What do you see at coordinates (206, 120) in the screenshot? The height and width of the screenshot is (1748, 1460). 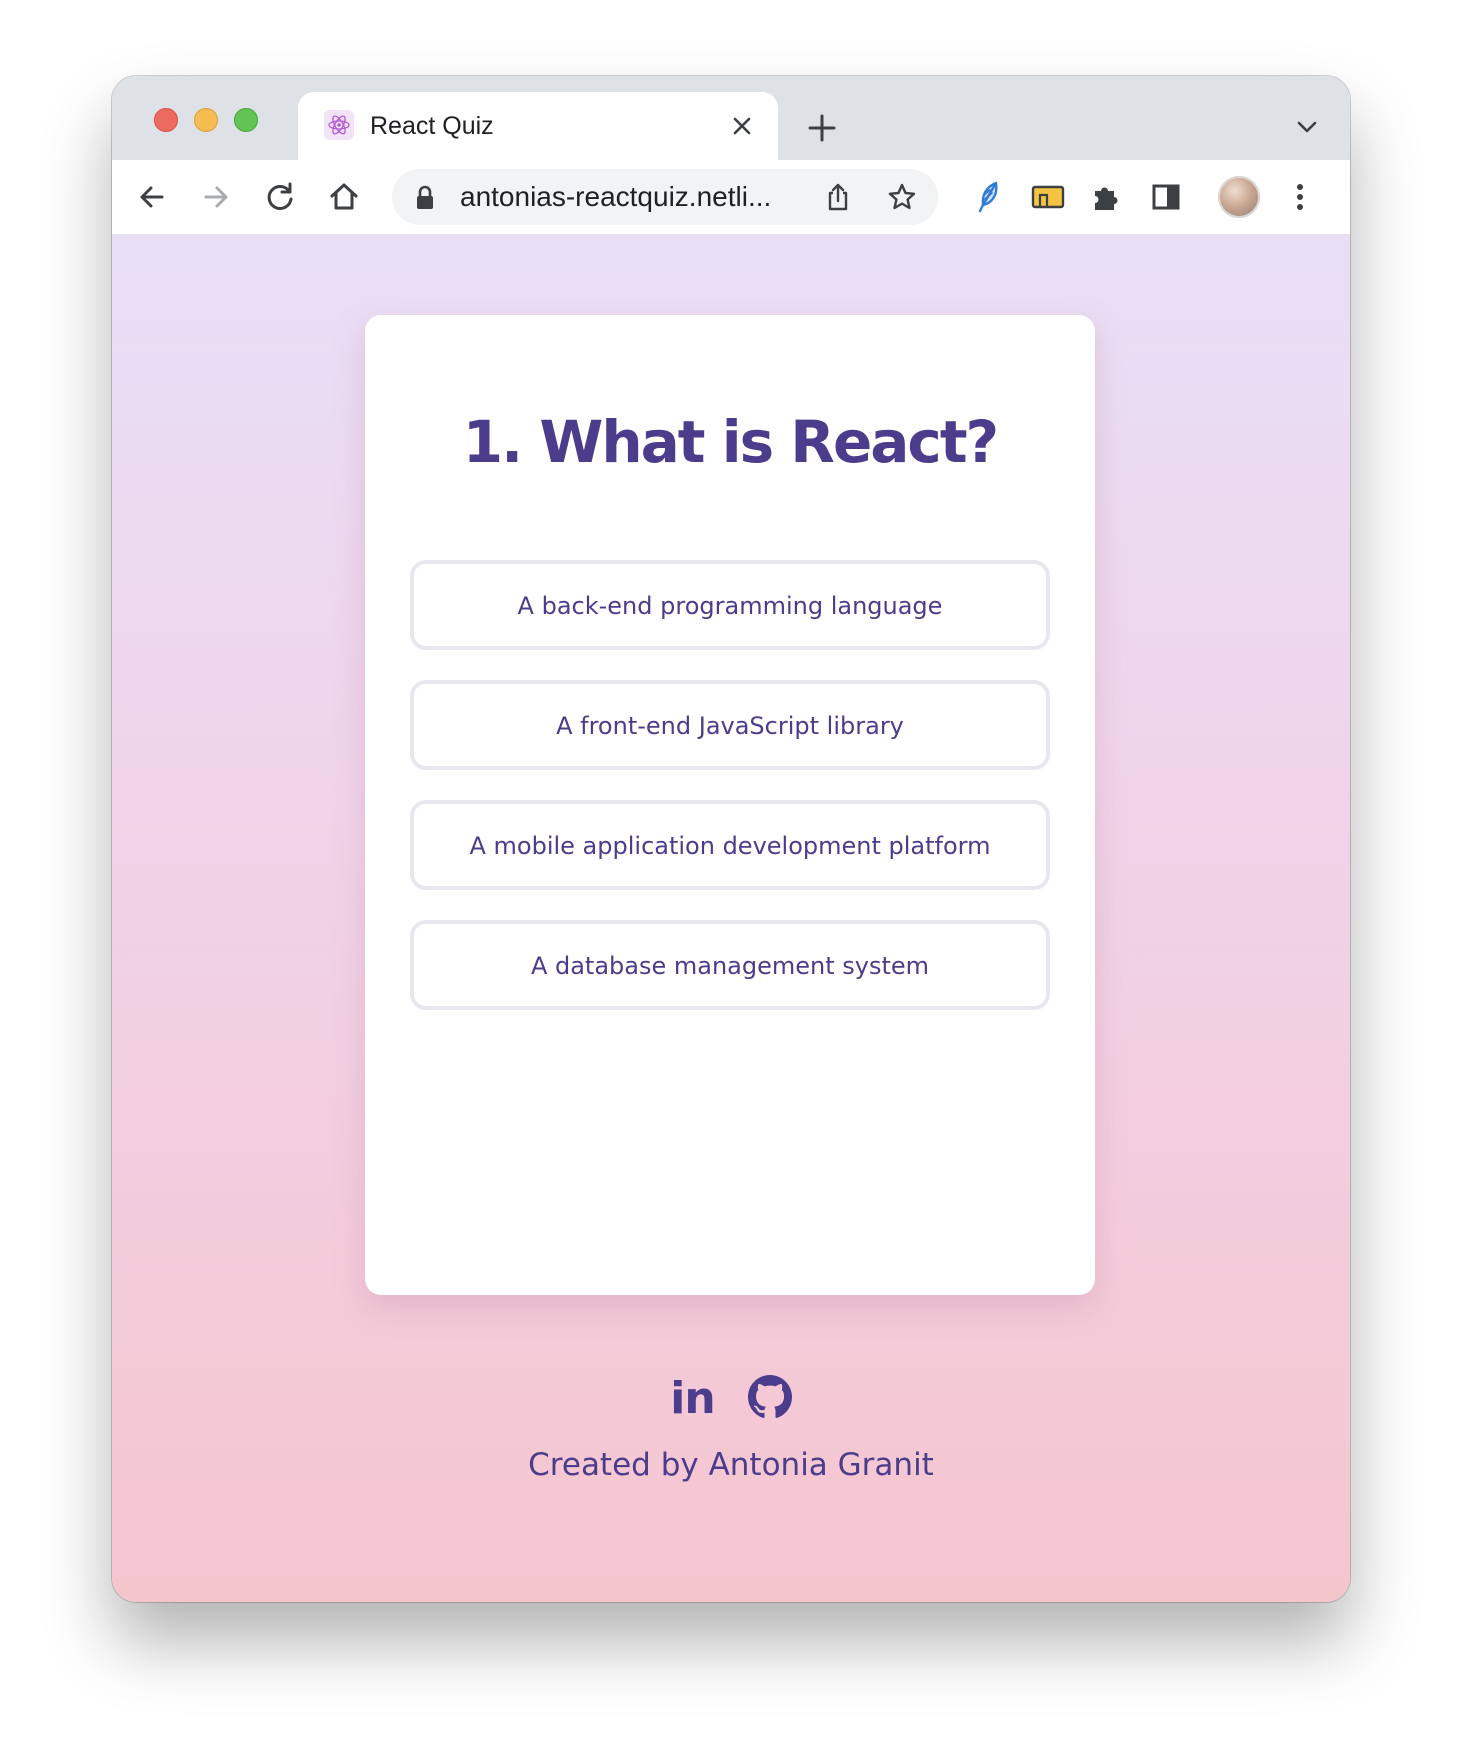 I see `minimize-window-button` at bounding box center [206, 120].